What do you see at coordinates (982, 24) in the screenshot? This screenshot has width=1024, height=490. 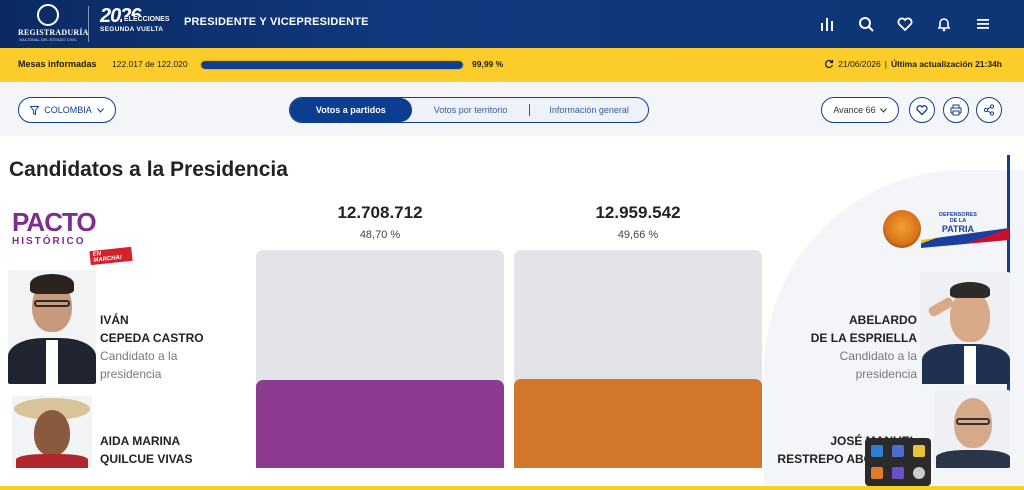 I see `menu-icon` at bounding box center [982, 24].